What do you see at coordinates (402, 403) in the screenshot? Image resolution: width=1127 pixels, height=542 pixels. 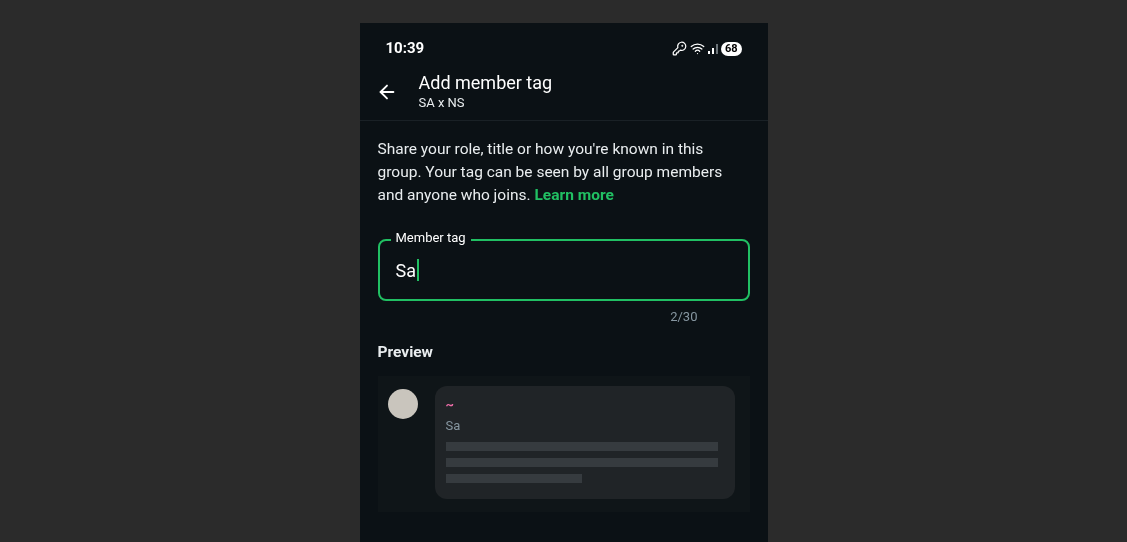 I see `avatar` at bounding box center [402, 403].